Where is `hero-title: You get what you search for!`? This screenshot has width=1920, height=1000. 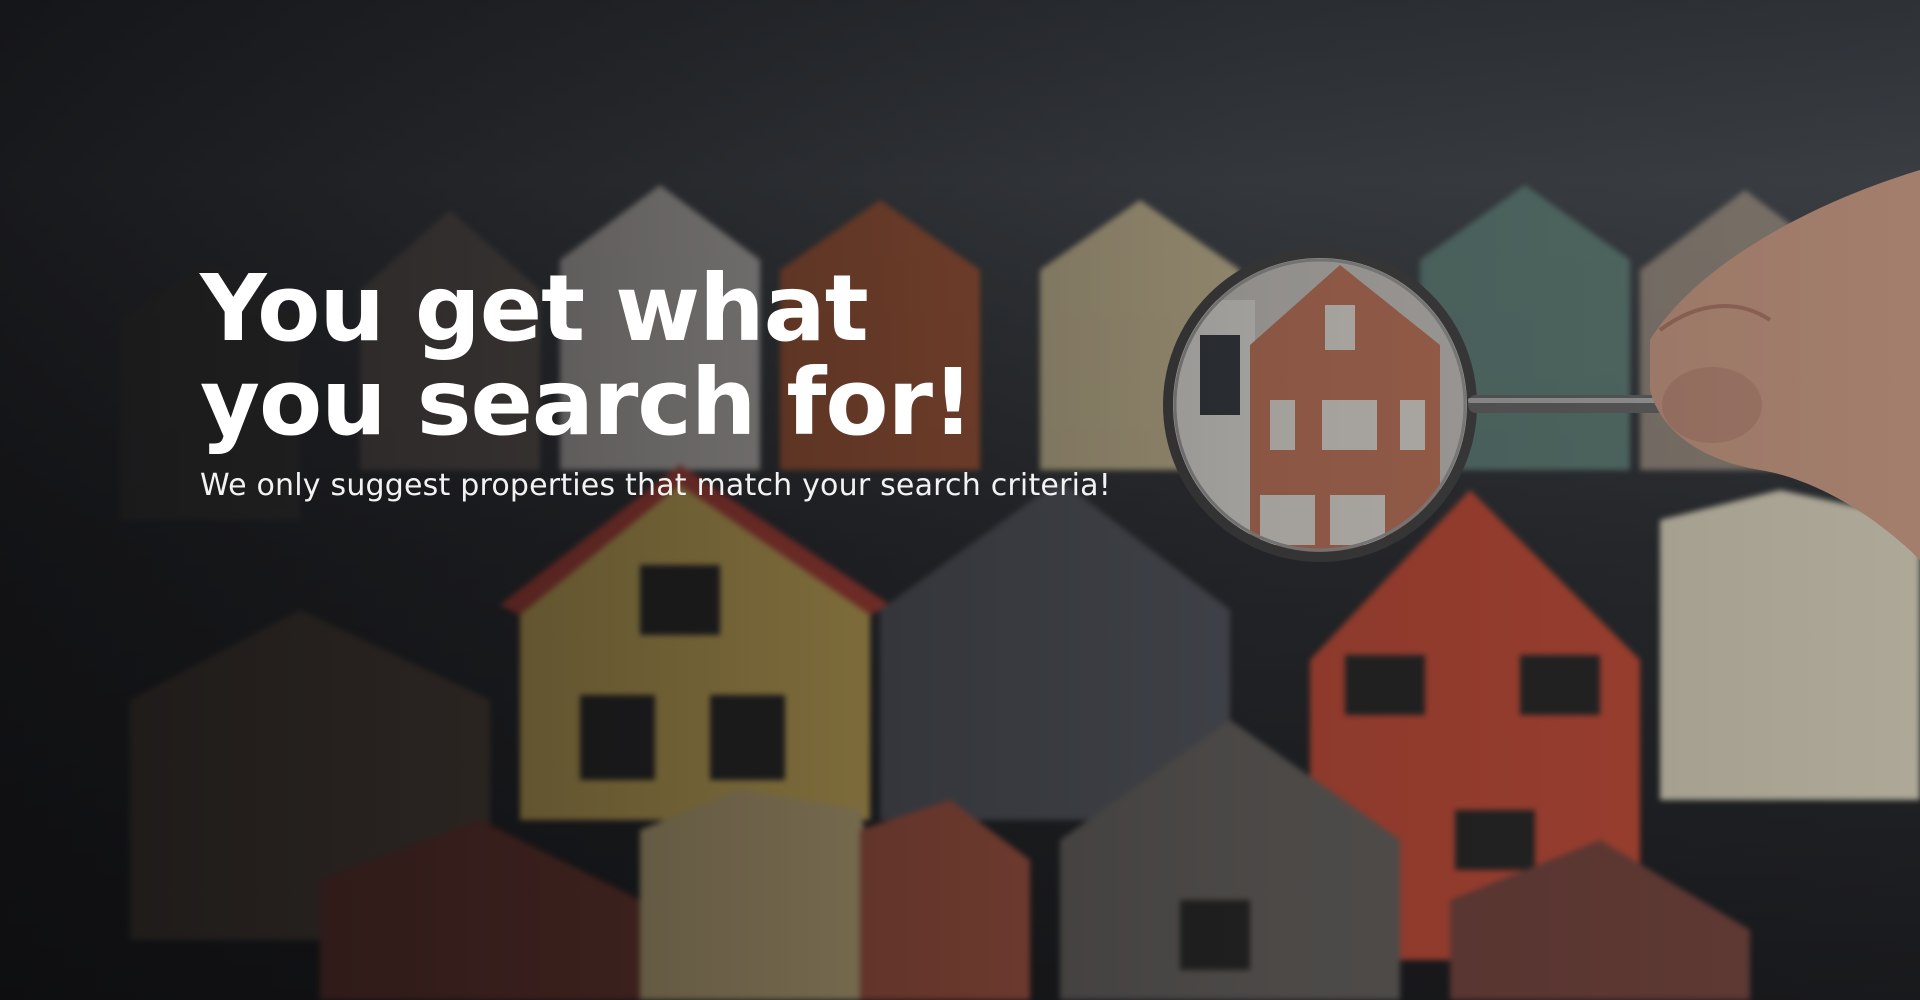 hero-title: You get what you search for! is located at coordinates (800, 356).